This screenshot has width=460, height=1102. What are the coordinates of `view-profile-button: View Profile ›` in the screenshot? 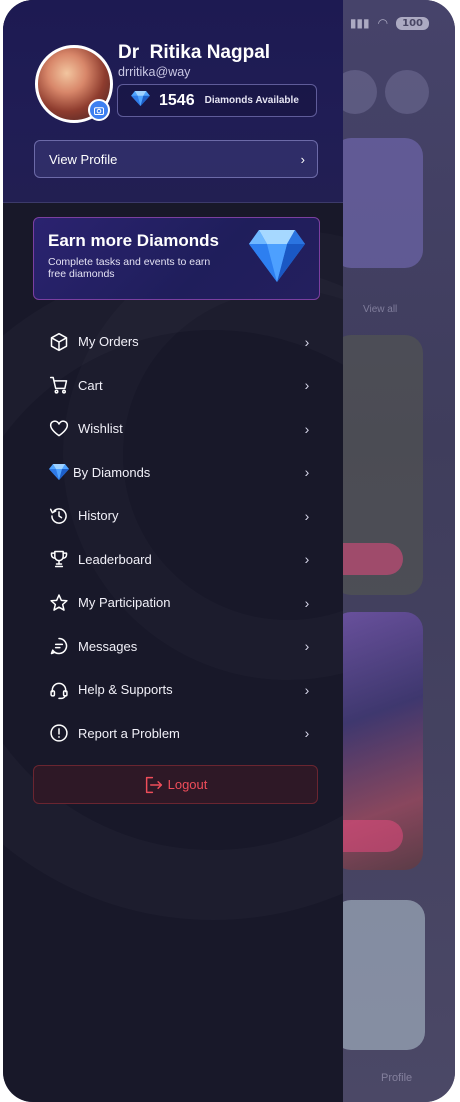 It's located at (176, 159).